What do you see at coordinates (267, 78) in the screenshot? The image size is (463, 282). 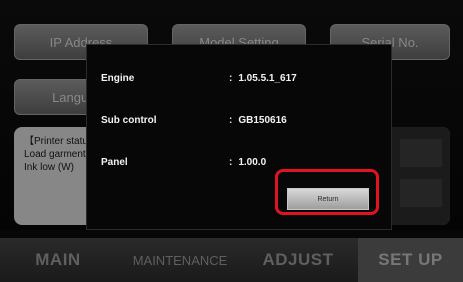 I see `engine-value: 1.05.5.1_617` at bounding box center [267, 78].